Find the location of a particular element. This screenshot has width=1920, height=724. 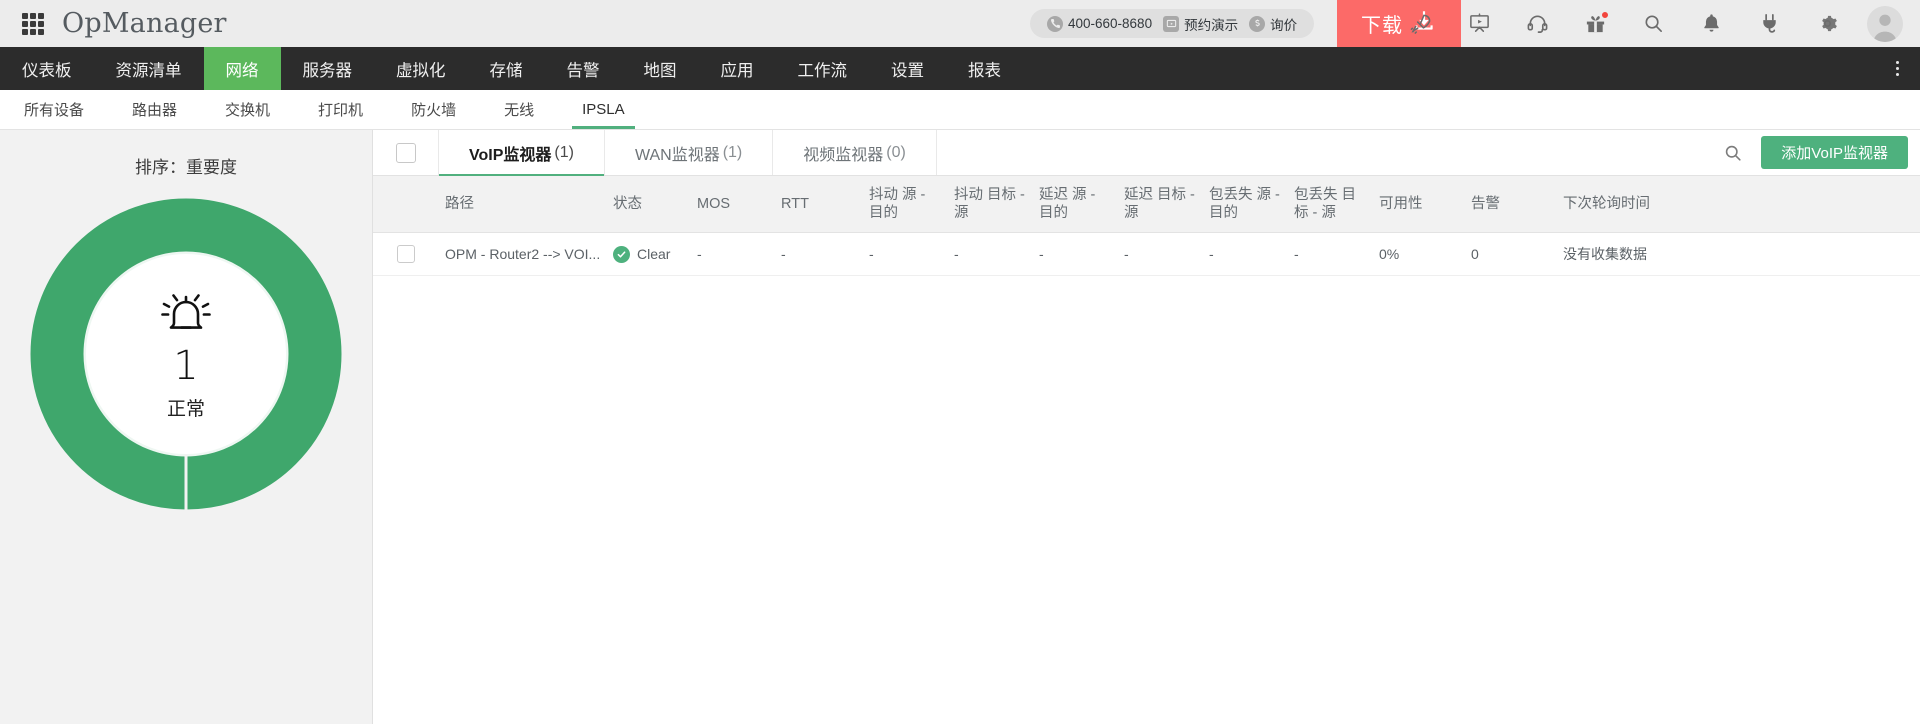

phone-number: 400-660-8680 is located at coordinates (1110, 23).